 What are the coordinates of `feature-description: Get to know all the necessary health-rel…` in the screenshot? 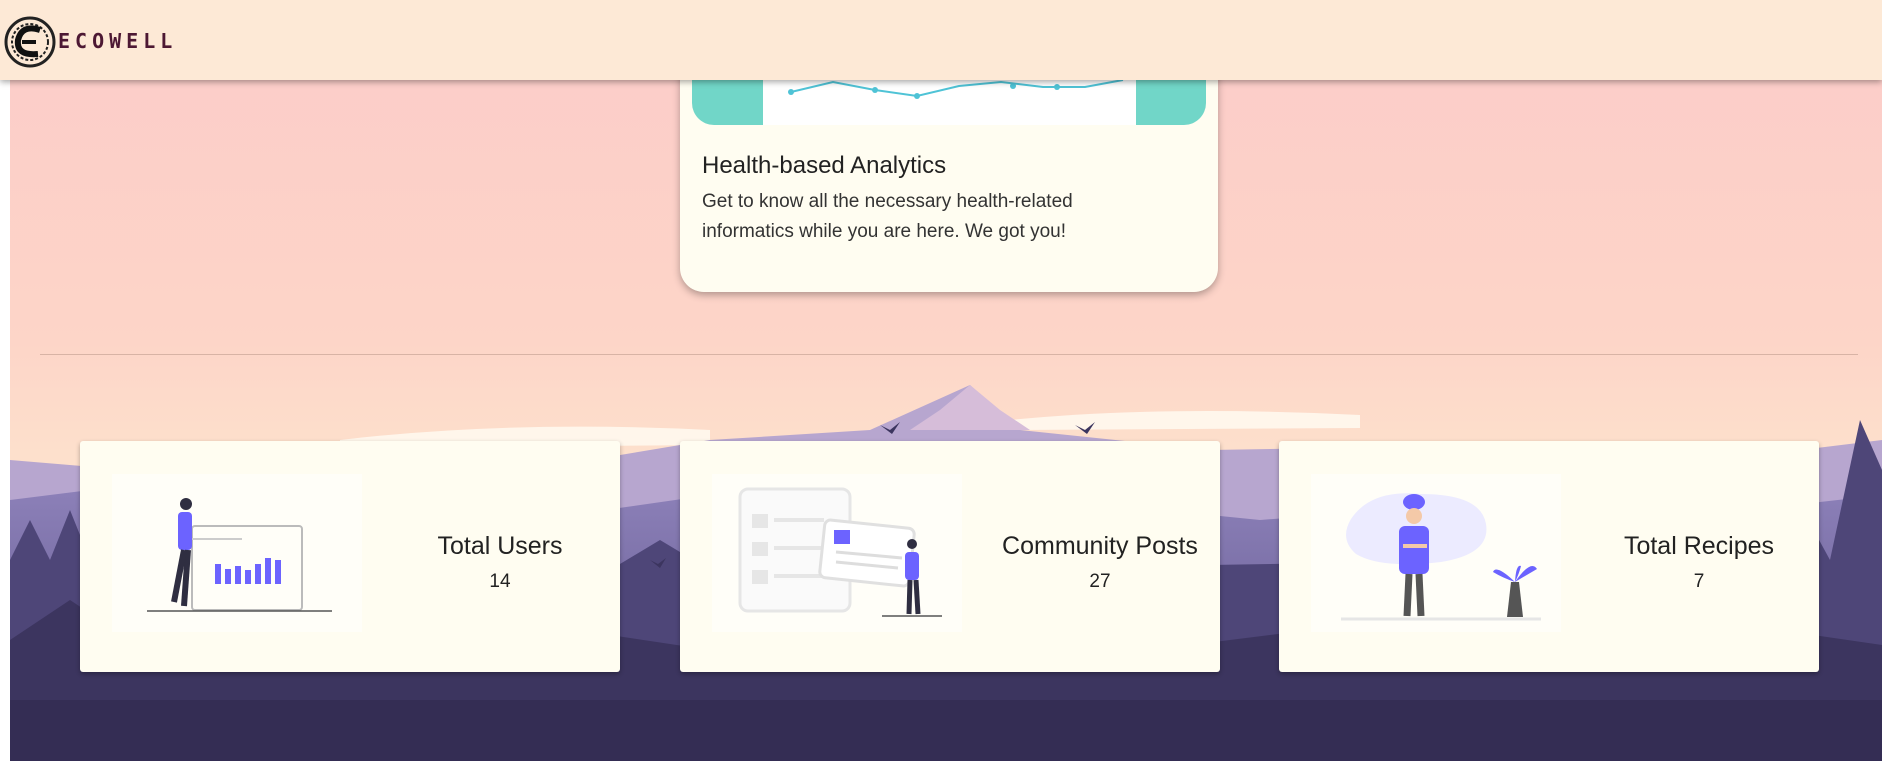 It's located at (887, 216).